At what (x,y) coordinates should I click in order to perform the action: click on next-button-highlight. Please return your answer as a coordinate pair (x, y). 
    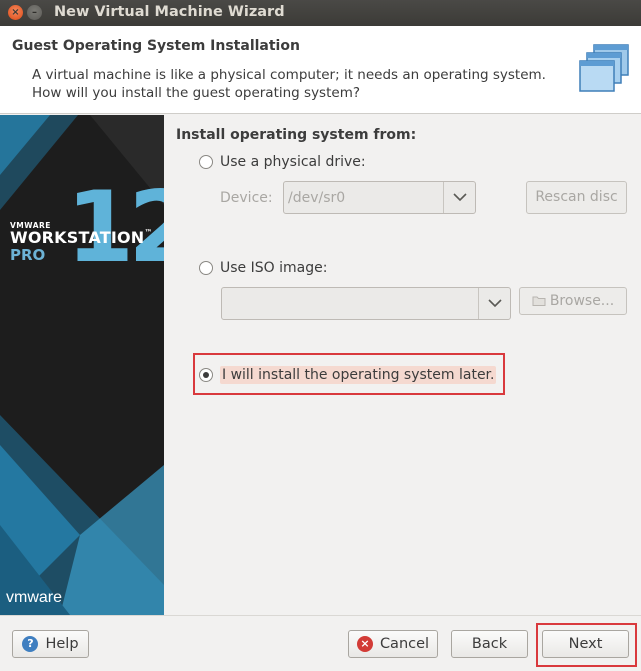
    Looking at the image, I should click on (586, 645).